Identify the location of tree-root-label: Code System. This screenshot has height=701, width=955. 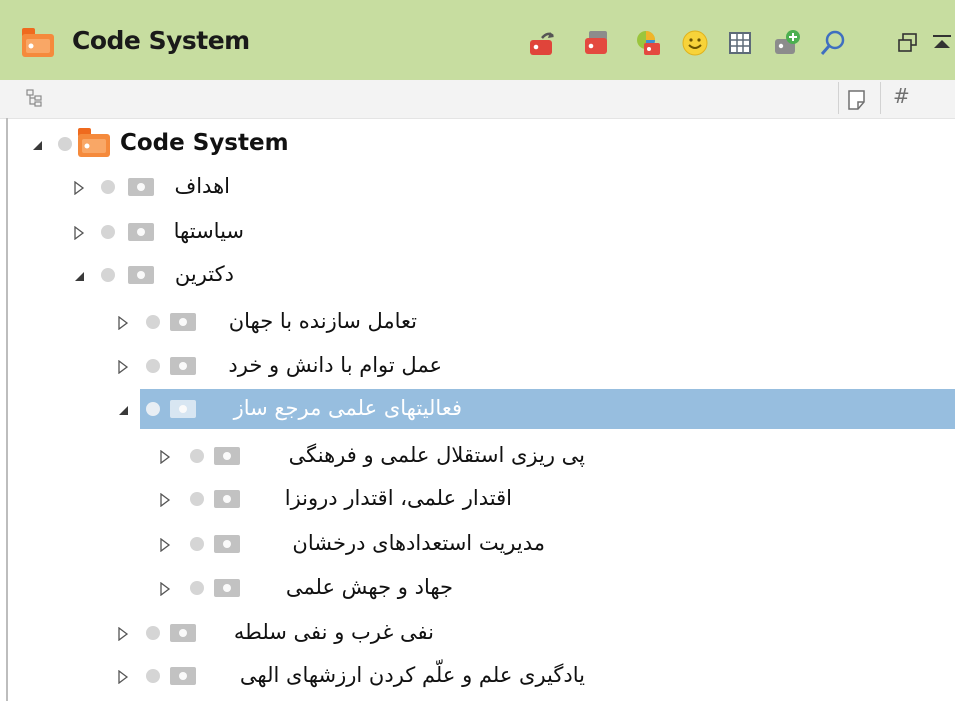
(204, 143).